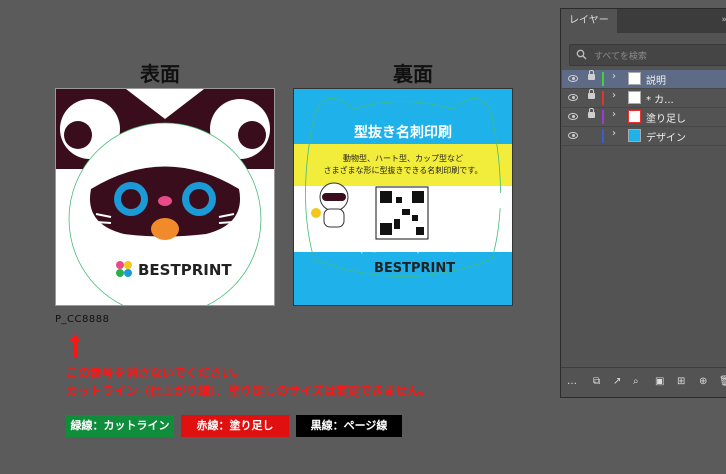  I want to click on back-headline: 型抜き名刺印刷, so click(403, 133).